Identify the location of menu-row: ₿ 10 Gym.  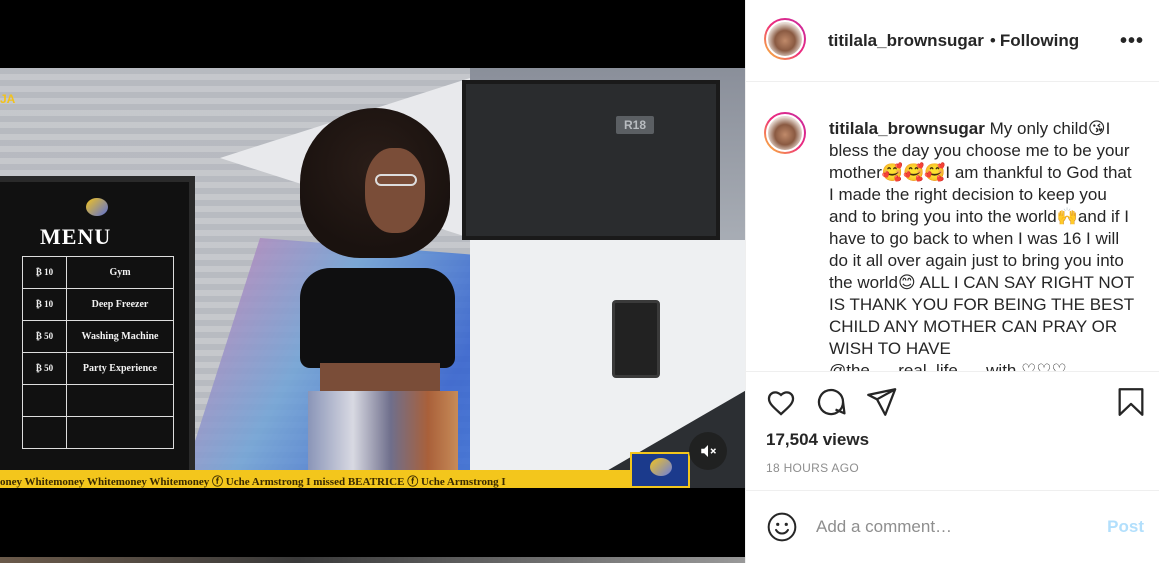
(98, 272).